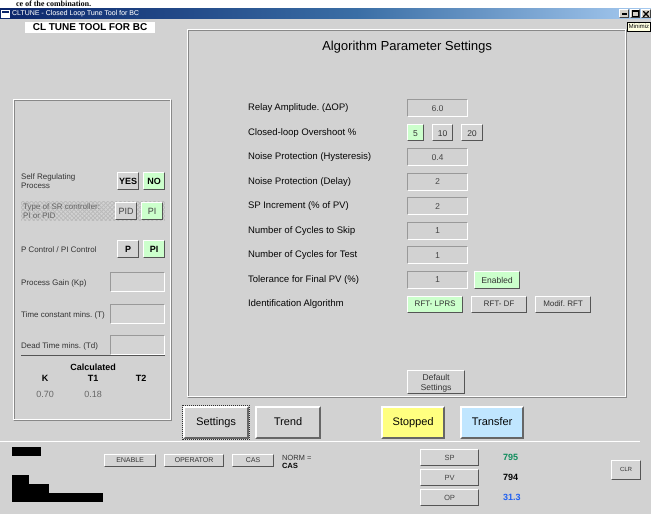 The image size is (651, 514). I want to click on app-title: CL TUNE TOOL FOR BC, so click(90, 27).